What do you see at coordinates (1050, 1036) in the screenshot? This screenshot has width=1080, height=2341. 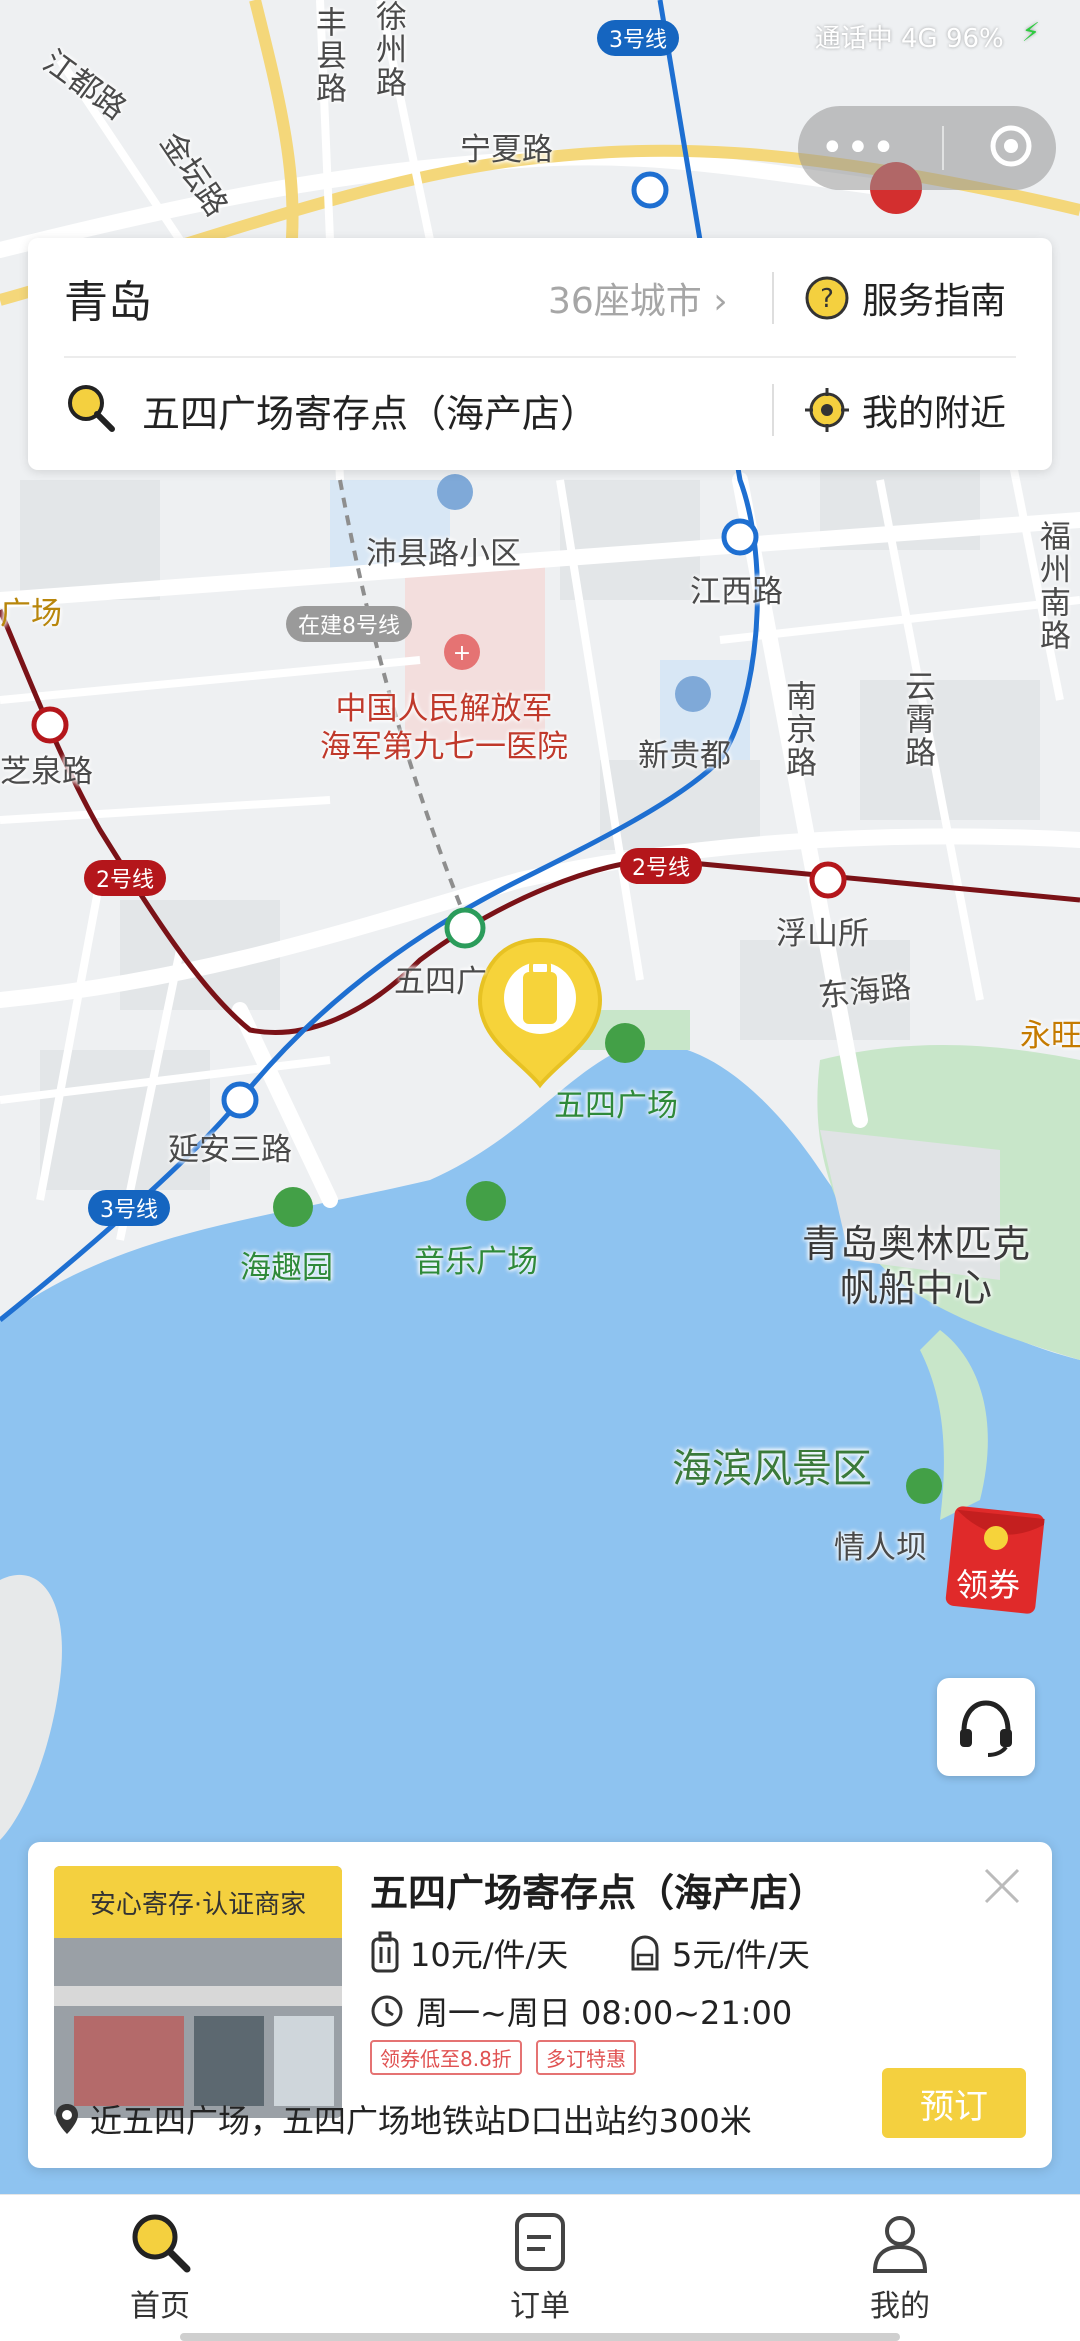 I see `poi-label: 永旺` at bounding box center [1050, 1036].